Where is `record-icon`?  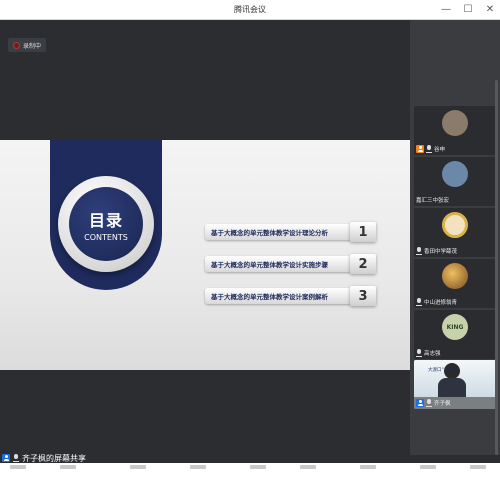
record-icon is located at coordinates (16, 45).